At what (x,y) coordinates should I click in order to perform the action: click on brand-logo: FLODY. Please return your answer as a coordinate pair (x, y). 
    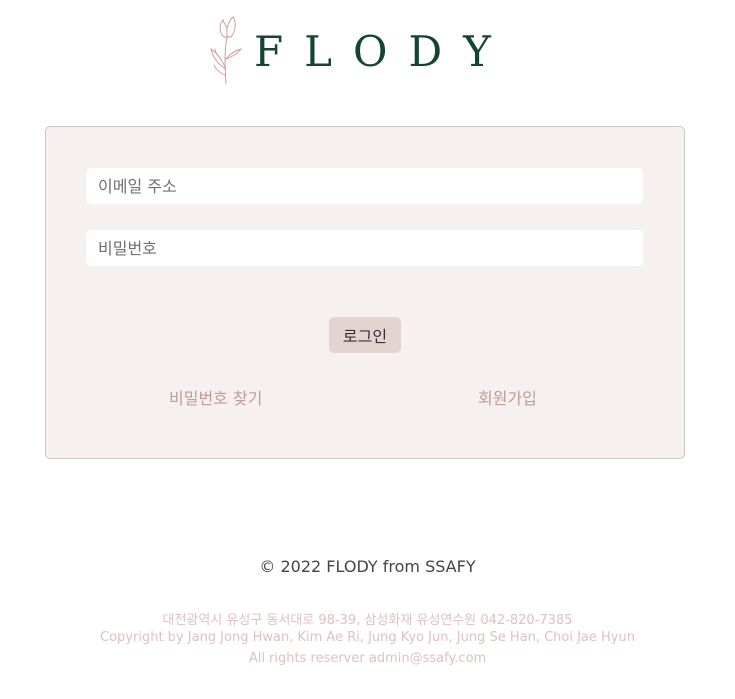
    Looking at the image, I should click on (359, 49).